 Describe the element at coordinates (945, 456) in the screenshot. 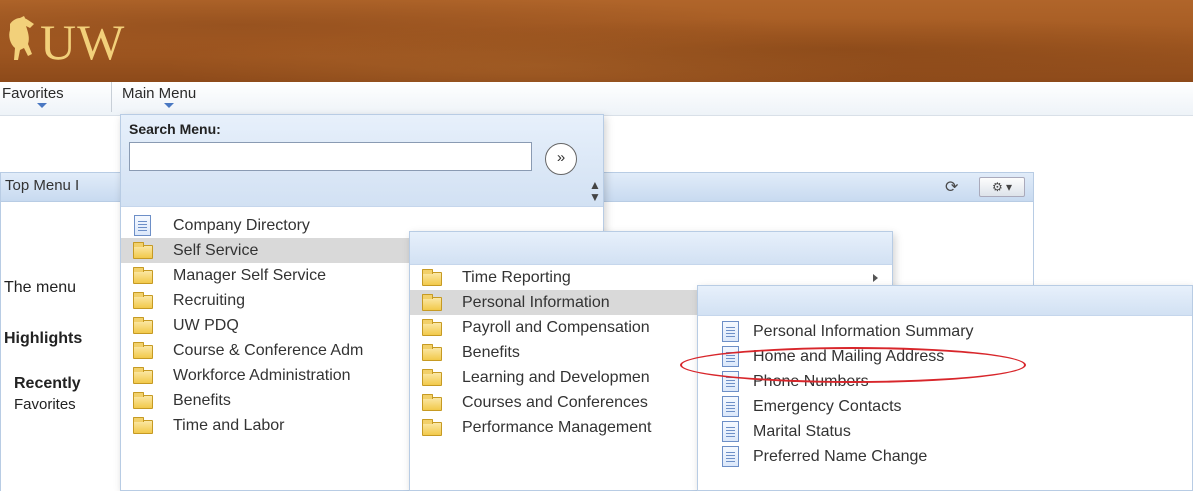

I see `personal-information-item: Preferred Name Change` at that location.